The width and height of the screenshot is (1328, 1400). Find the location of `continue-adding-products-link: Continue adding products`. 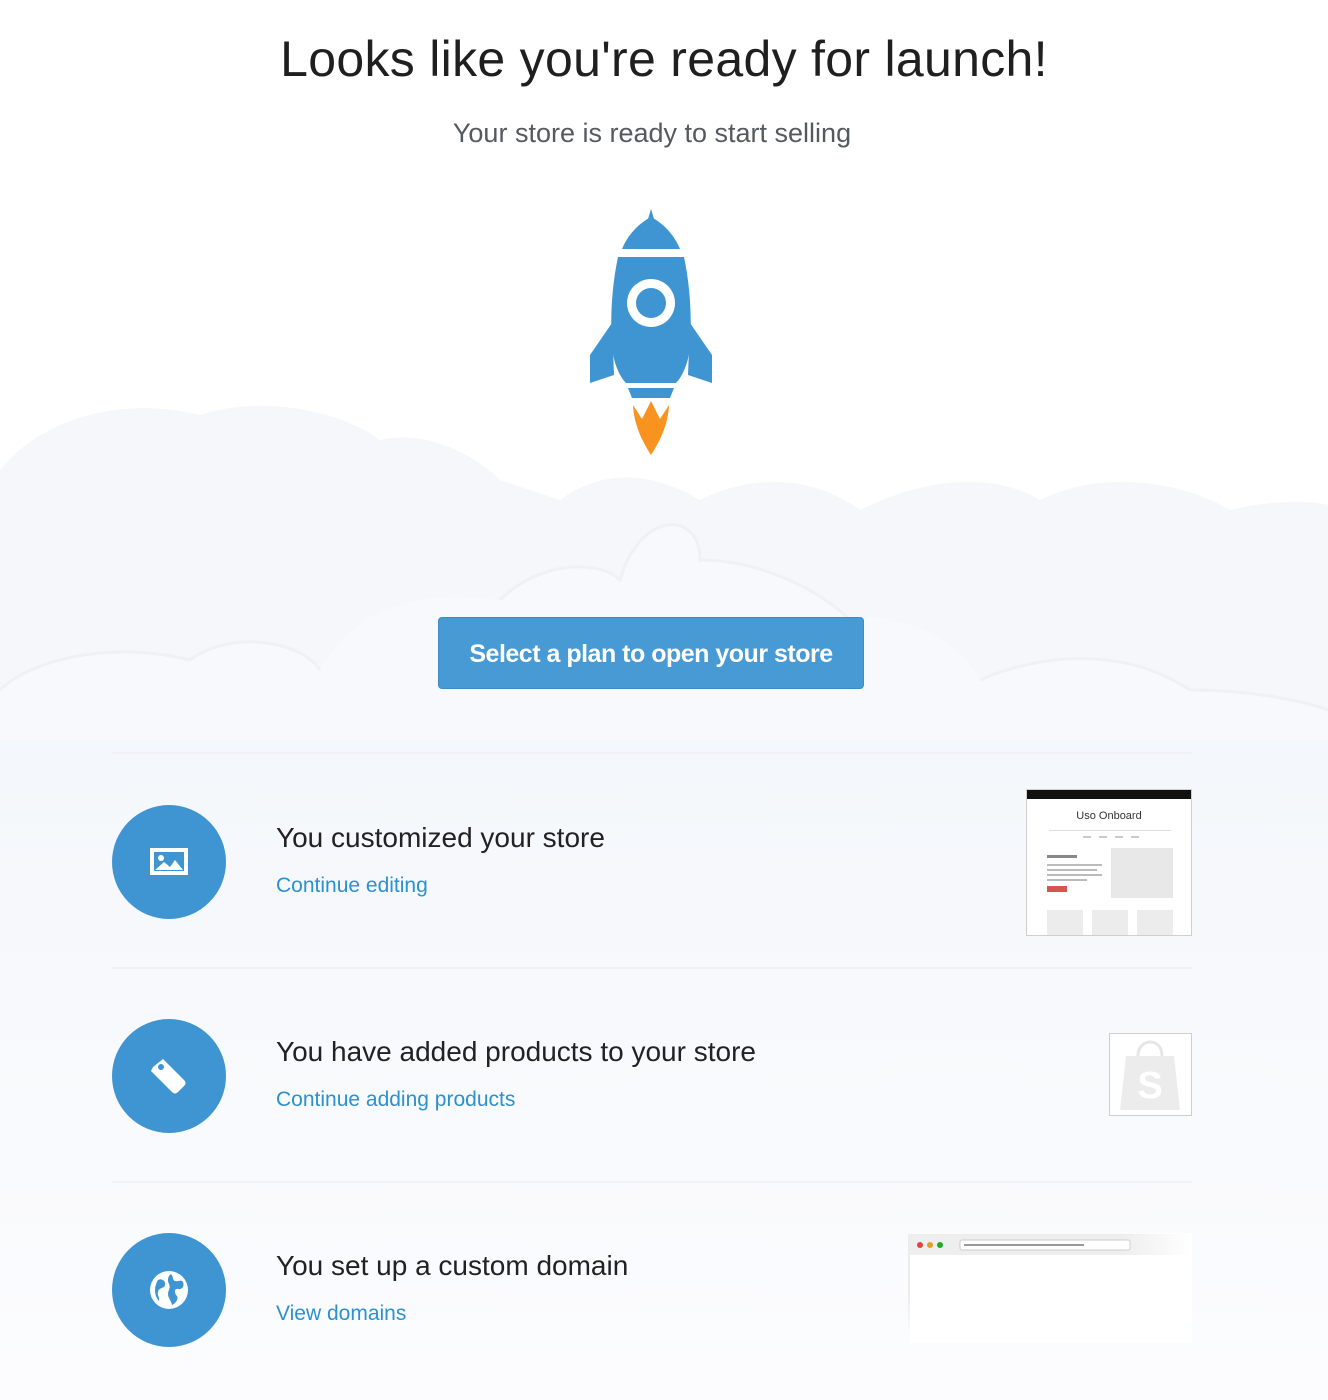

continue-adding-products-link: Continue adding products is located at coordinates (395, 1100).